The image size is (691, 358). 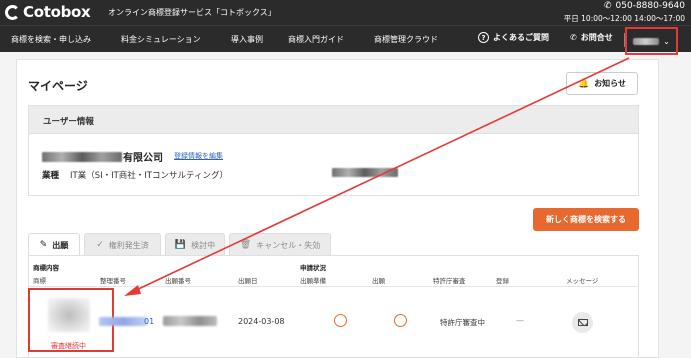 What do you see at coordinates (82, 156) in the screenshot?
I see `company-name-redacted` at bounding box center [82, 156].